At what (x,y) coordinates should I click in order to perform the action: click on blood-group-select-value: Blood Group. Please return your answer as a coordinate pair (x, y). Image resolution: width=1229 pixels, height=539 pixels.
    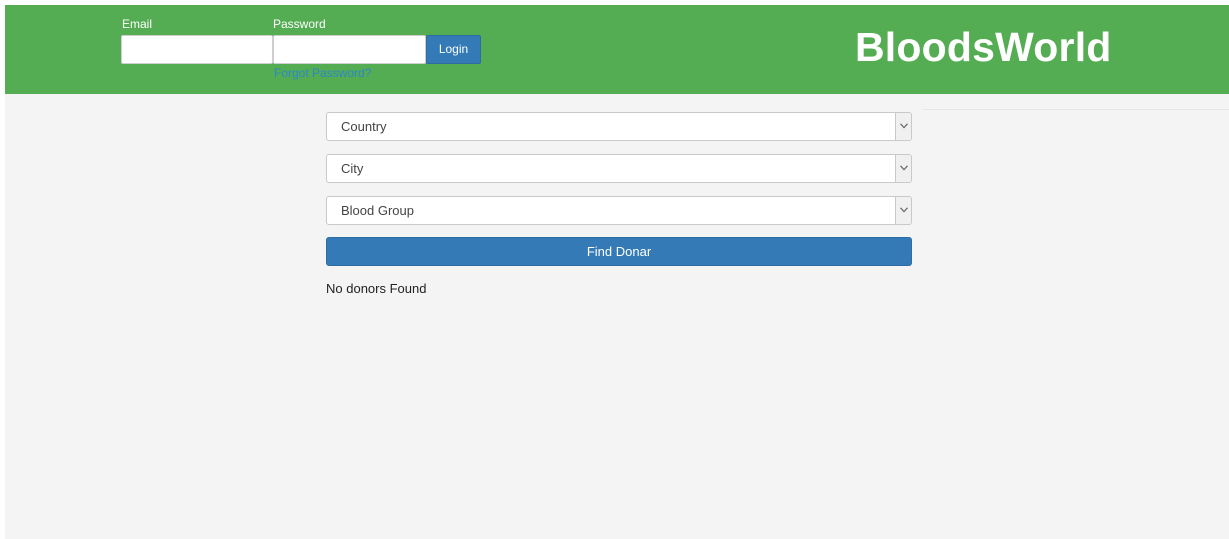
    Looking at the image, I should click on (377, 210).